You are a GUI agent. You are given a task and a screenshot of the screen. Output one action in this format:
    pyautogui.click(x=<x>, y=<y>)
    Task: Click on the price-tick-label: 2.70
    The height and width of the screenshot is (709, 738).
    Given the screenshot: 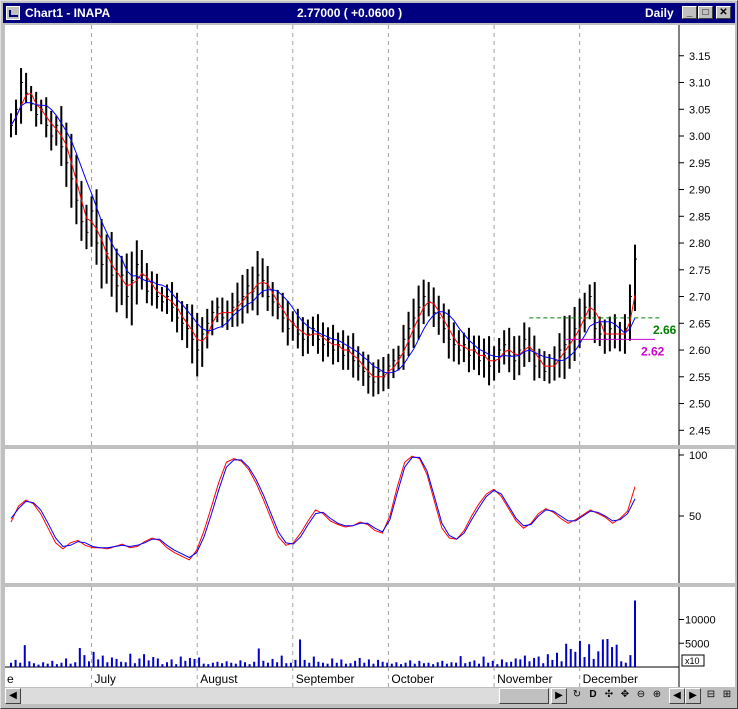 What is the action you would take?
    pyautogui.click(x=699, y=298)
    